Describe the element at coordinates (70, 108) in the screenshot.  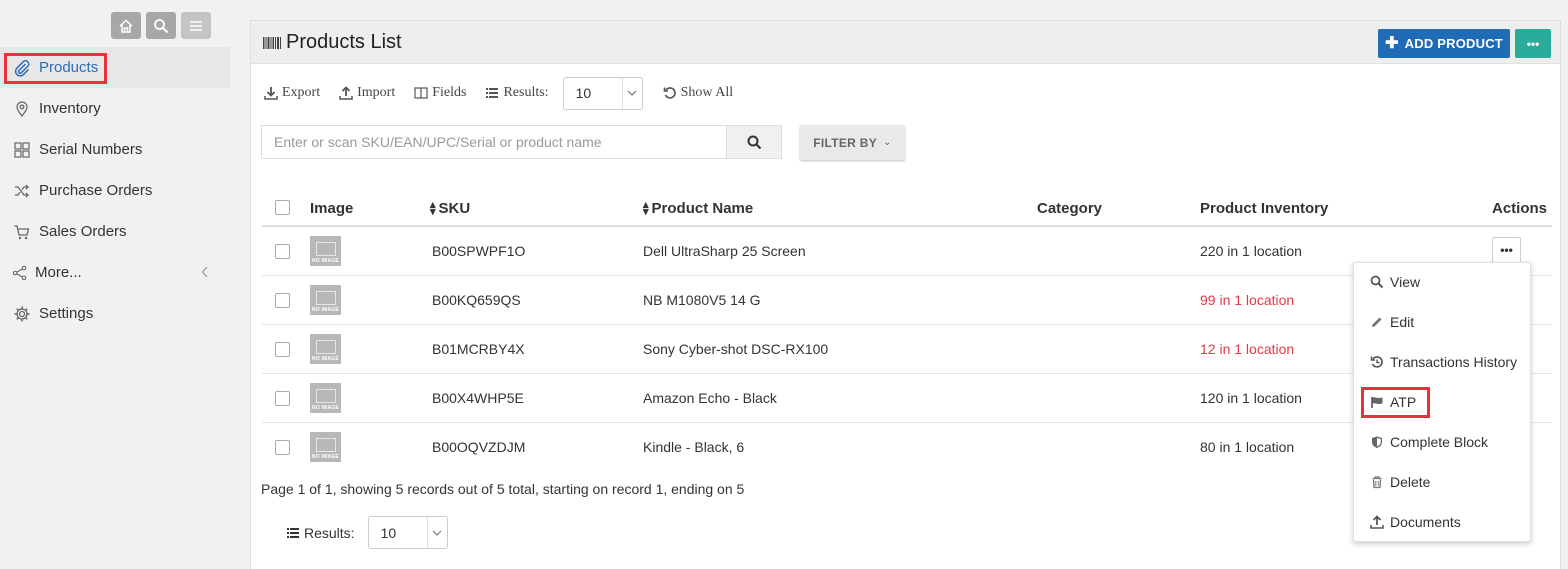
I see `sidebar-item-label: Inventory` at that location.